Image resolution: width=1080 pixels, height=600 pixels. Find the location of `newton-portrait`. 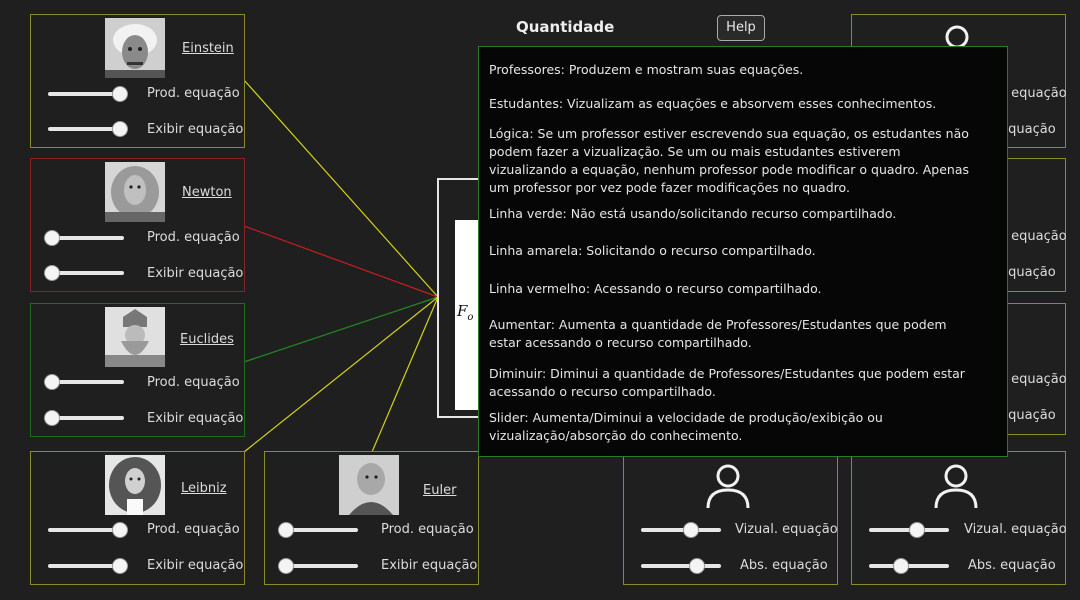

newton-portrait is located at coordinates (135, 192).